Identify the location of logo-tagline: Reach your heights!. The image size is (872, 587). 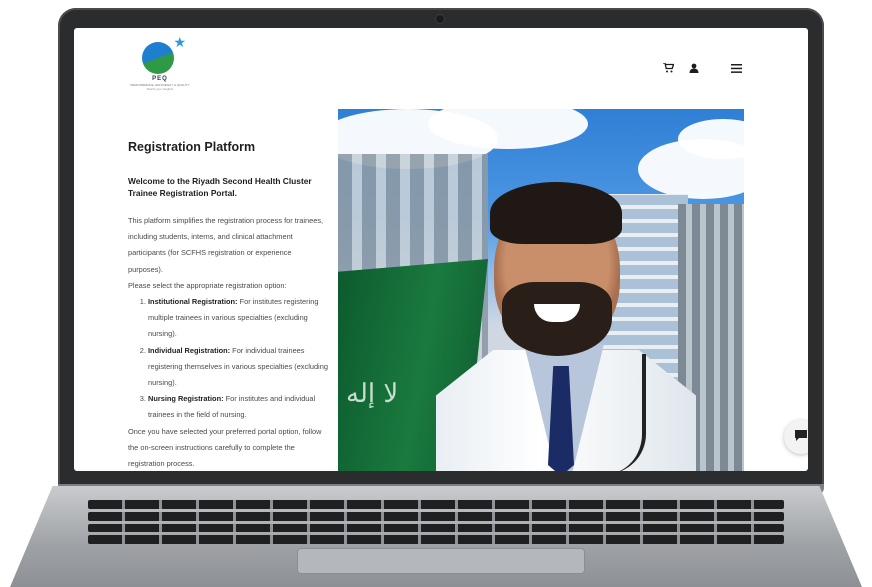
(160, 89).